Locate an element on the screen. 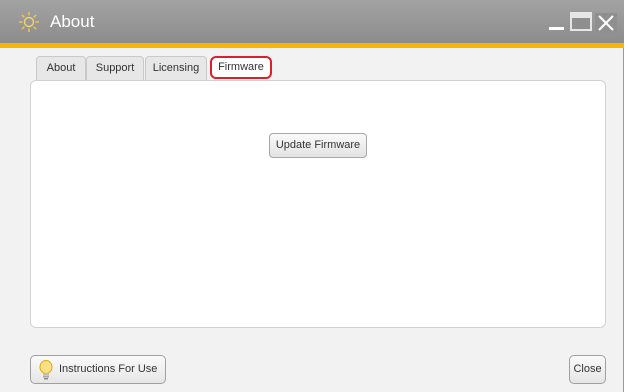 This screenshot has height=392, width=628. sun-logo-icon is located at coordinates (29, 22).